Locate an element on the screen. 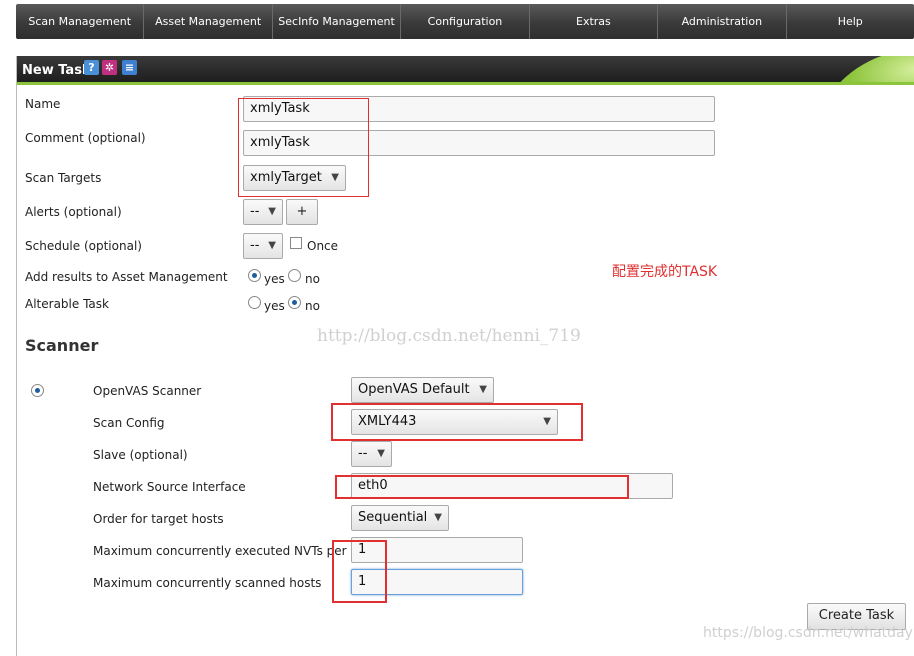 The width and height of the screenshot is (914, 656). add-results-no-label: no is located at coordinates (312, 279).